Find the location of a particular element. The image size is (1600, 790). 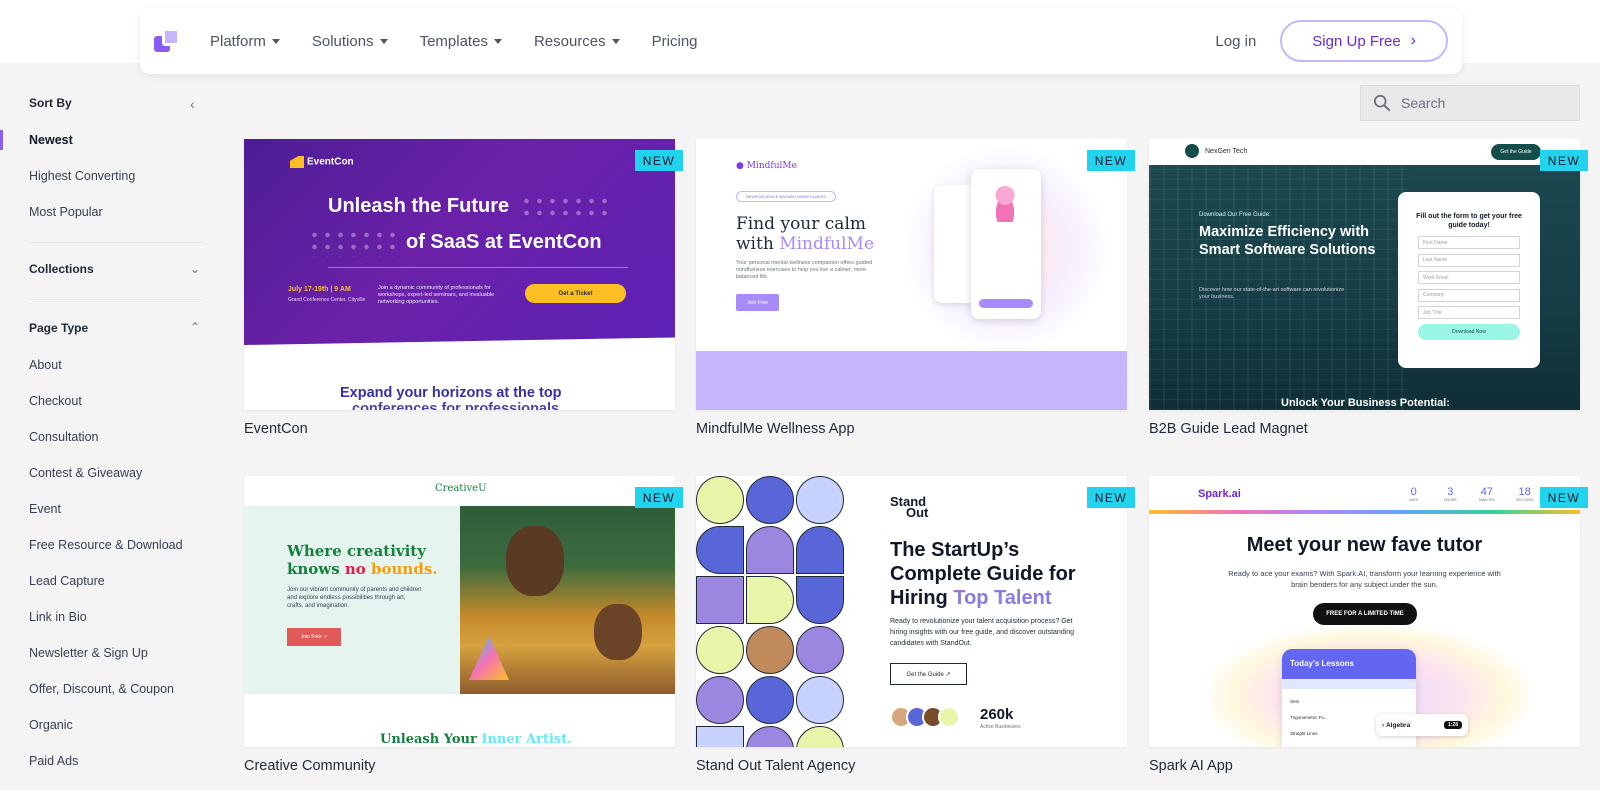

card-title: Creative Community is located at coordinates (309, 766).